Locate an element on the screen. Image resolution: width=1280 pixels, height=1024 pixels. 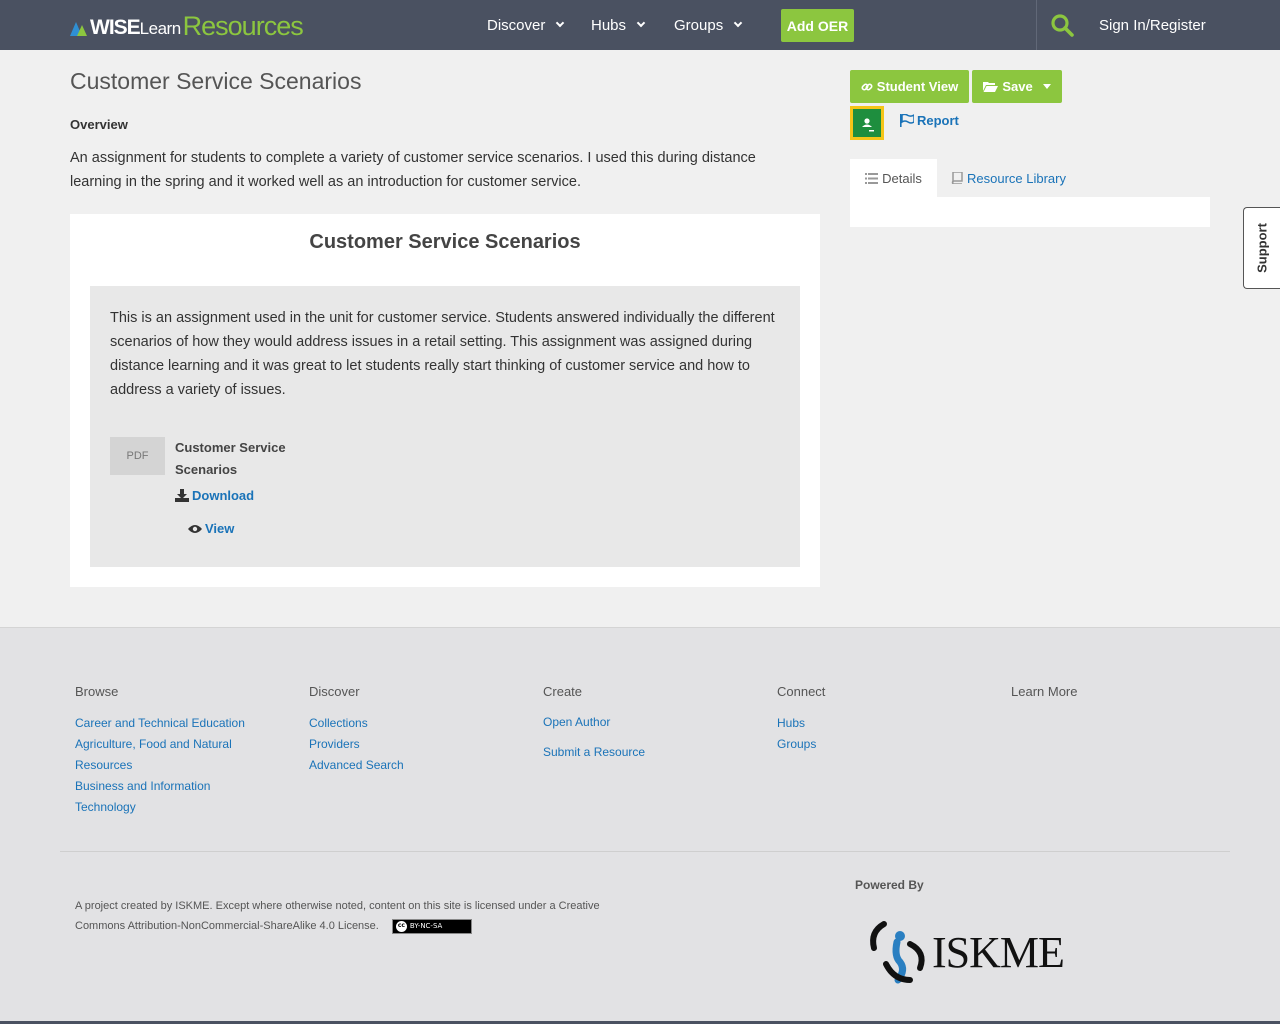
report-label: Report is located at coordinates (938, 120).